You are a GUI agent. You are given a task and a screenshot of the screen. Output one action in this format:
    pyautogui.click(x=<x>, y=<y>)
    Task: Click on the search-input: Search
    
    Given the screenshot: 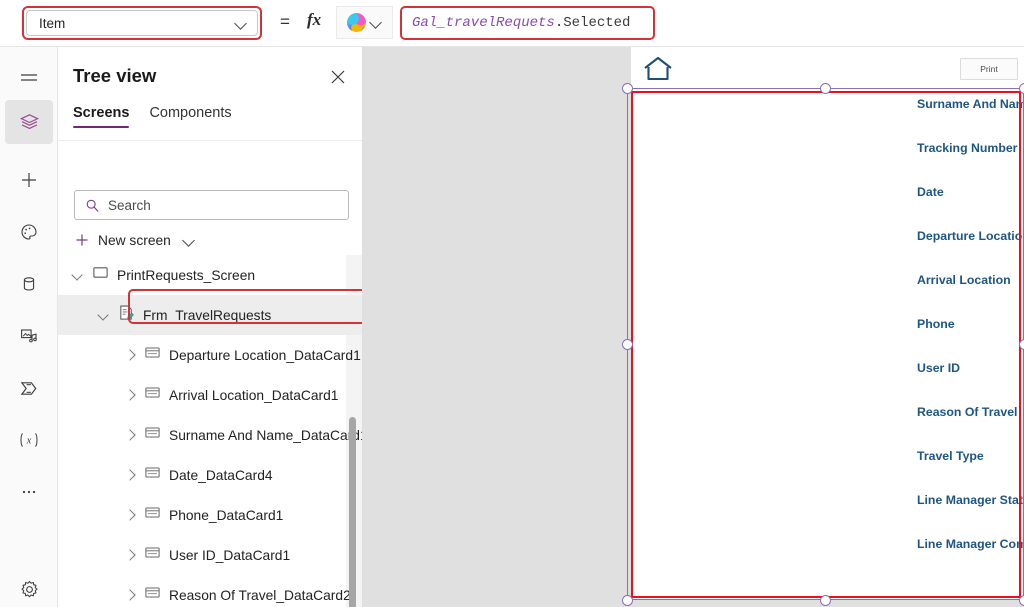 What is the action you would take?
    pyautogui.click(x=211, y=205)
    